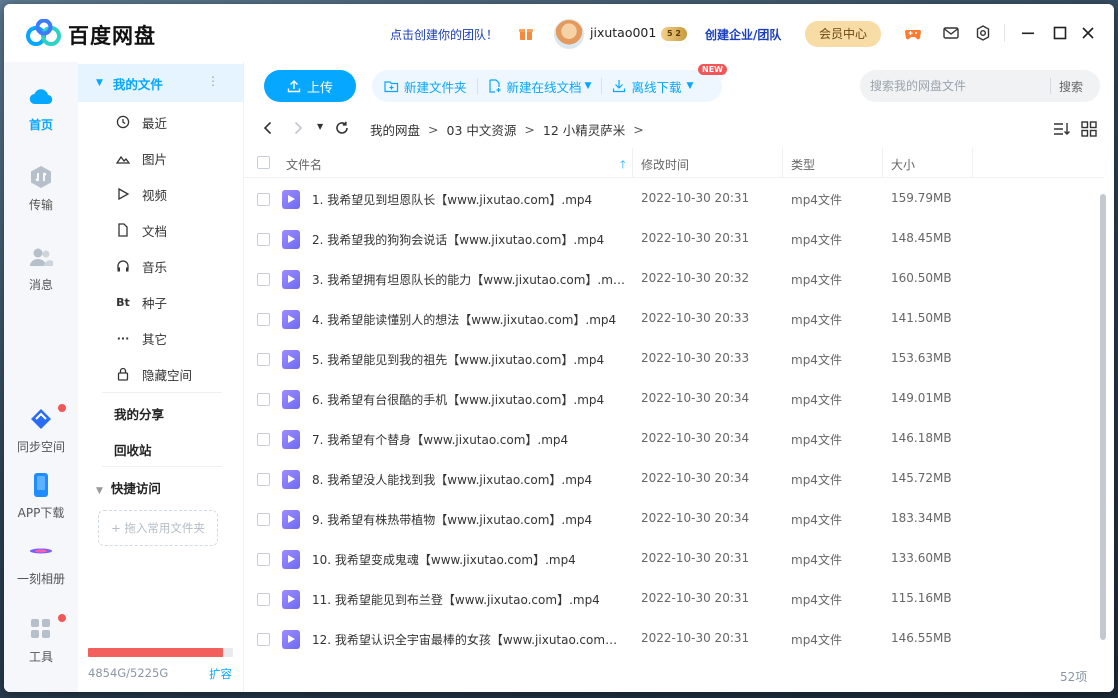 The width and height of the screenshot is (1118, 698). What do you see at coordinates (41, 496) in the screenshot?
I see `rail-item-app-download: APP下载` at bounding box center [41, 496].